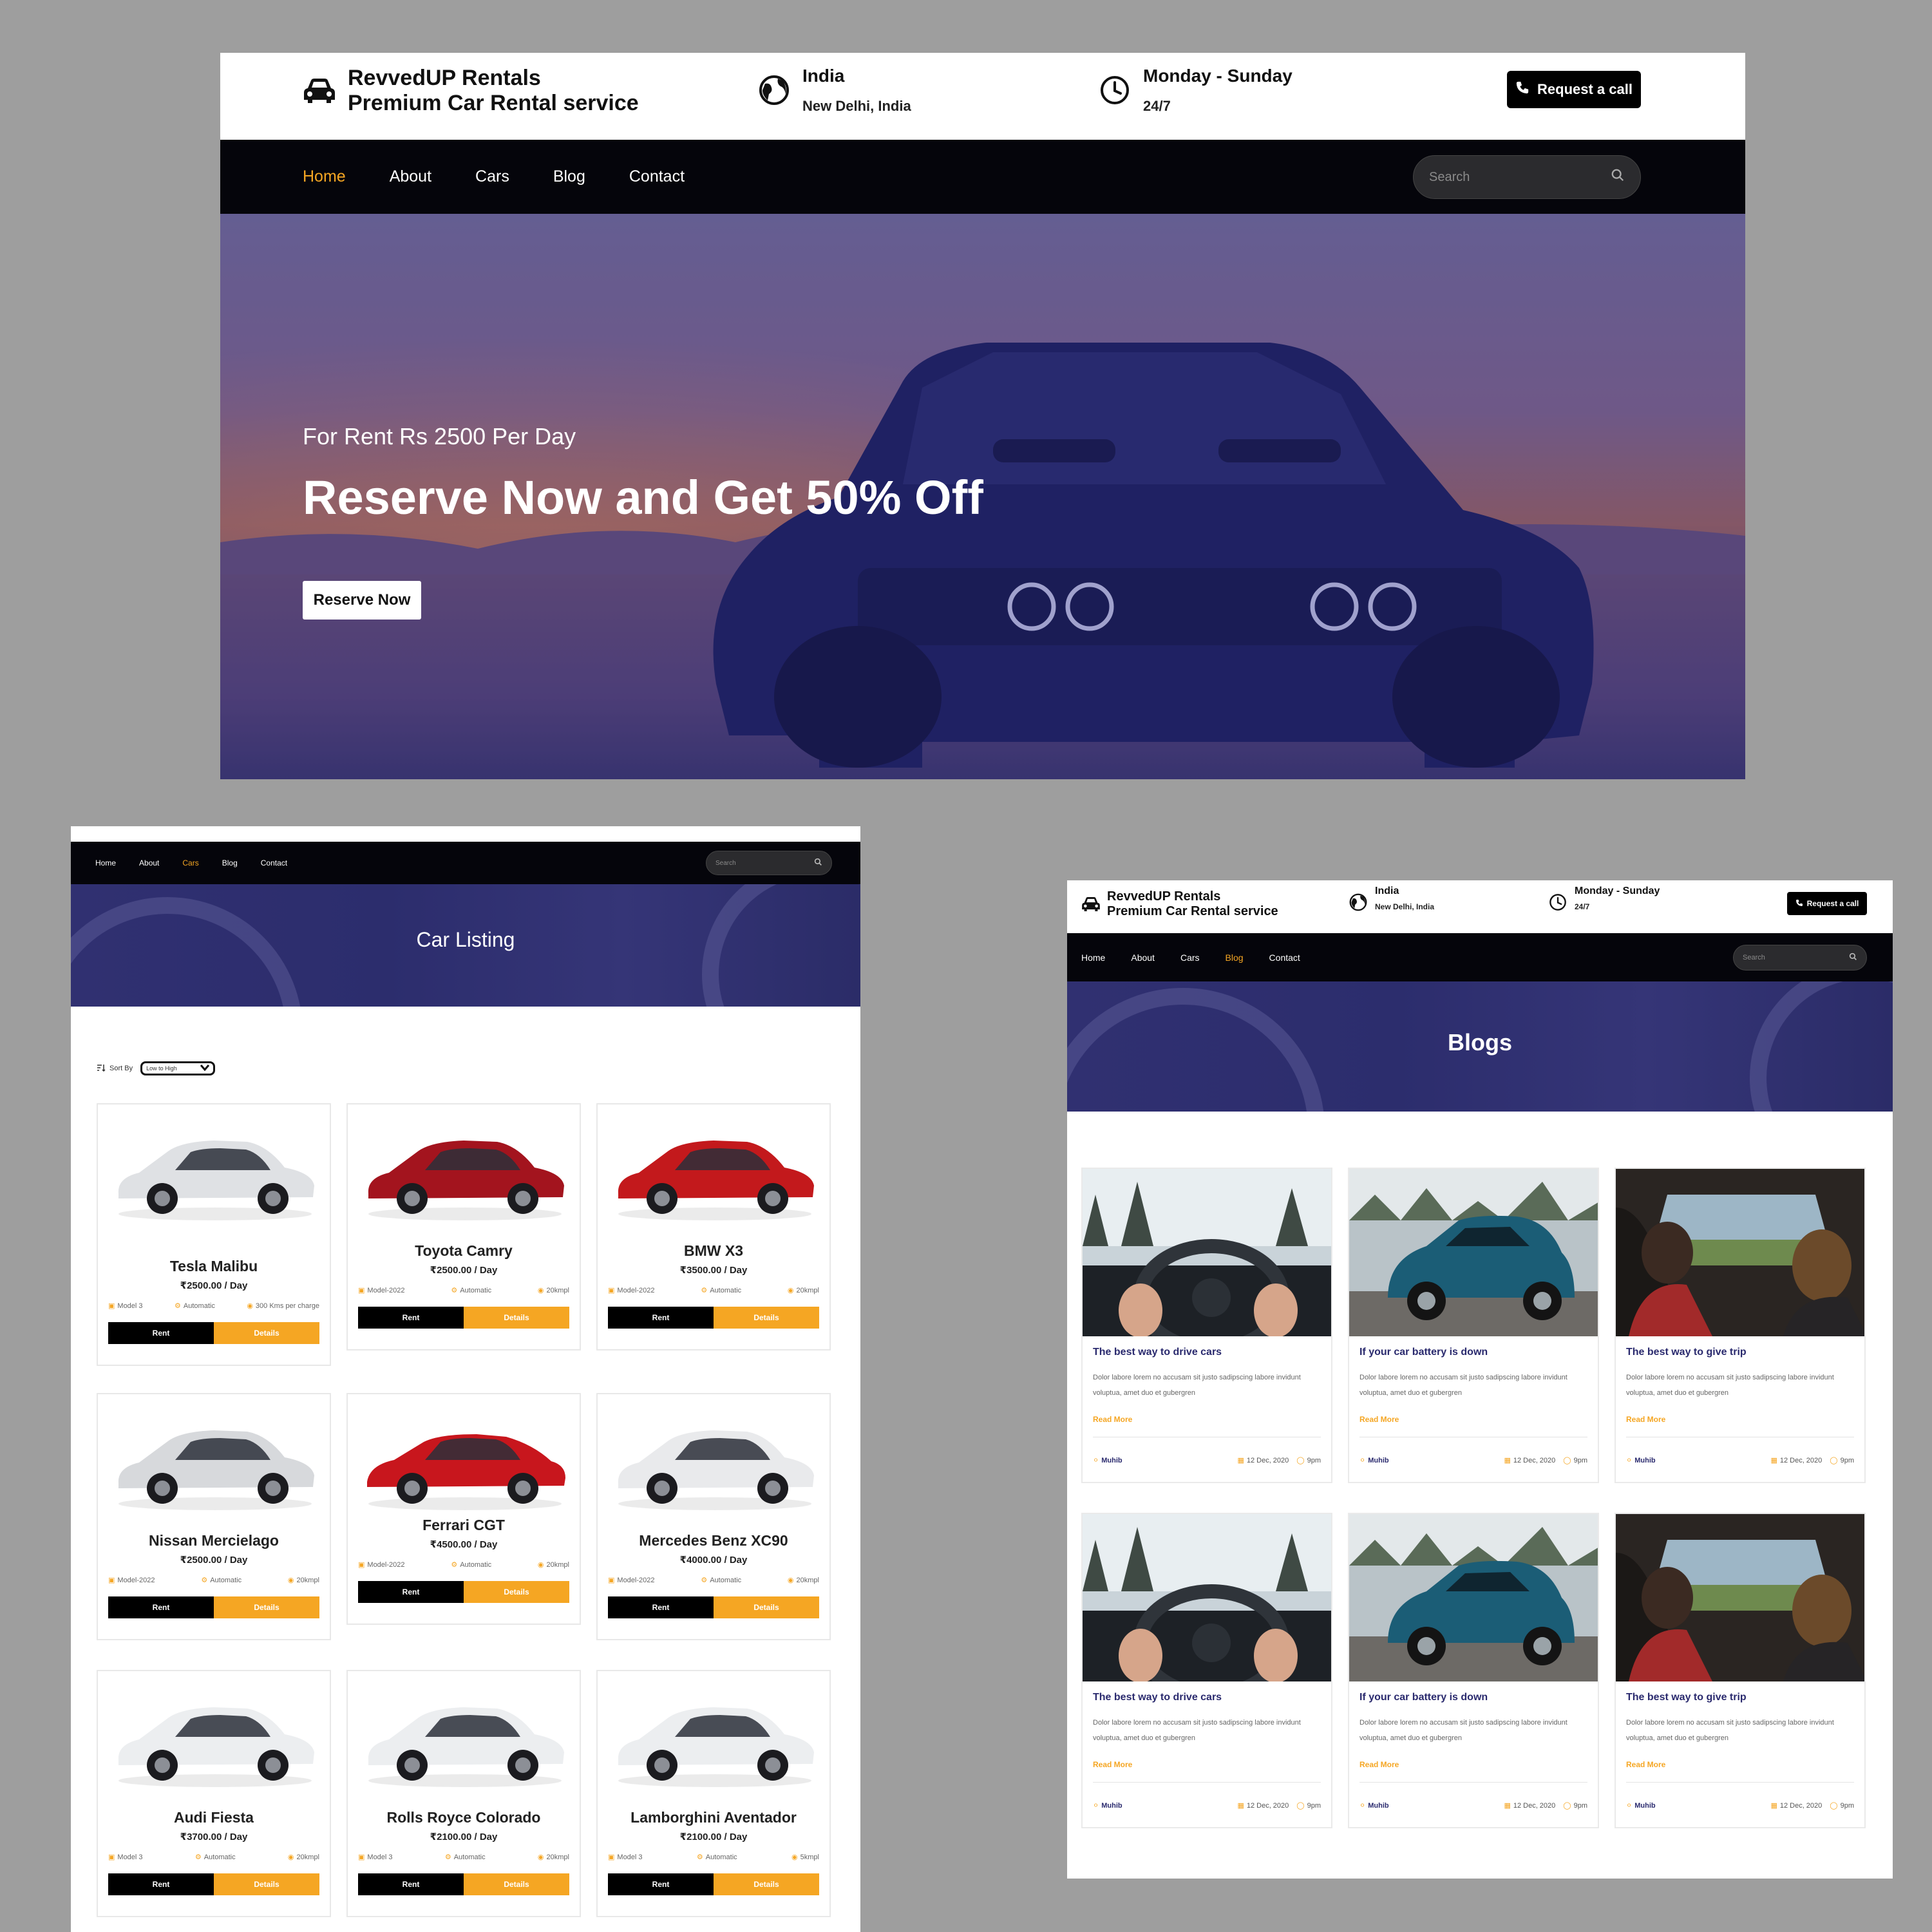 The image size is (1932, 1932). Describe the element at coordinates (362, 601) in the screenshot. I see `reserve-now-button: Reserve Now` at that location.